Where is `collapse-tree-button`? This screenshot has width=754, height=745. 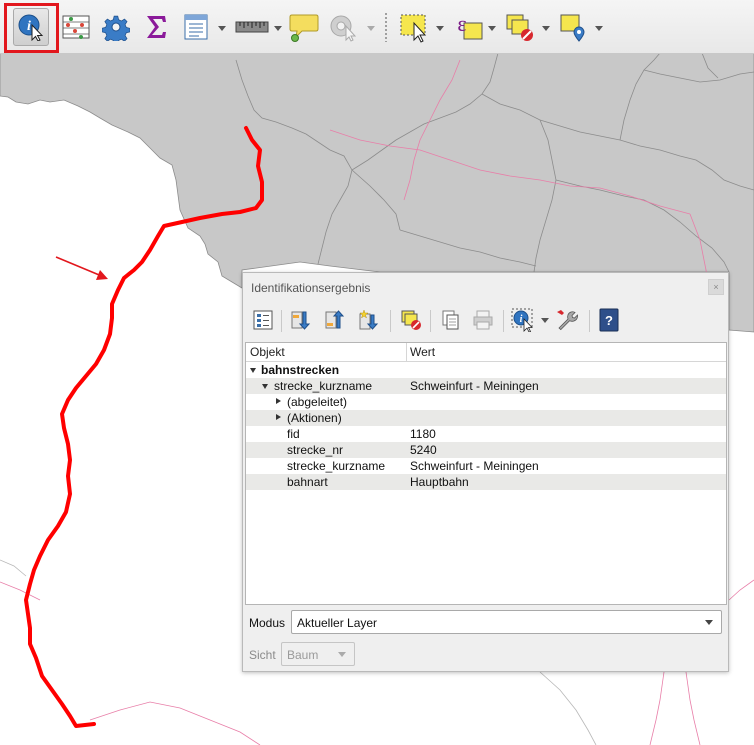
collapse-tree-button is located at coordinates (335, 320).